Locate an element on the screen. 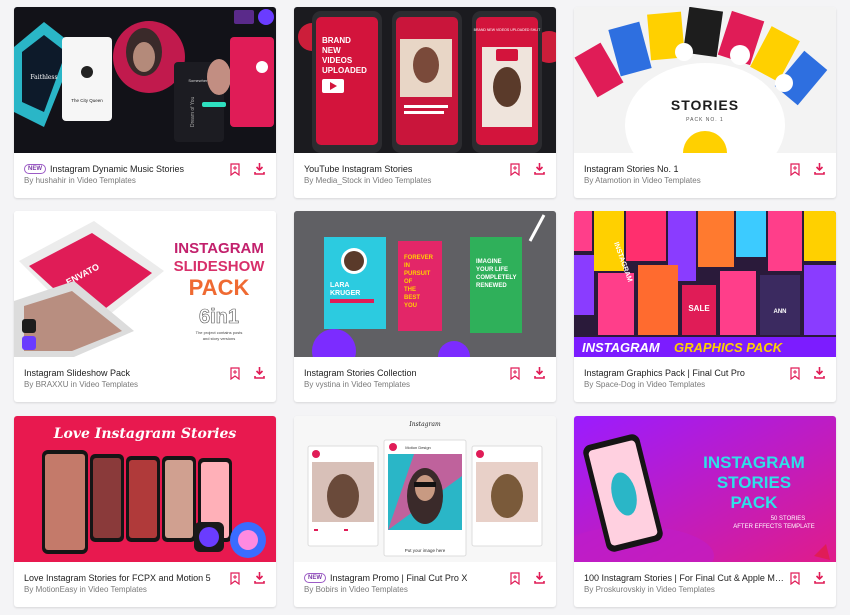  svg-text: Dream of You is located at coordinates (193, 111).